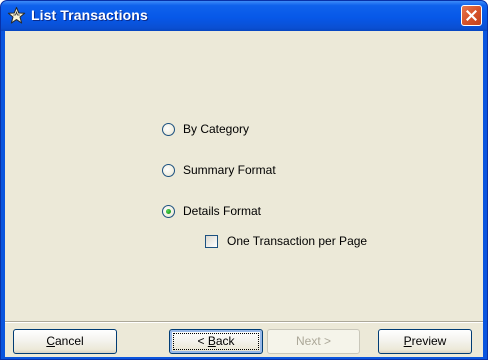 The image size is (488, 360). I want to click on radio-summary-format: Summary Format, so click(219, 170).